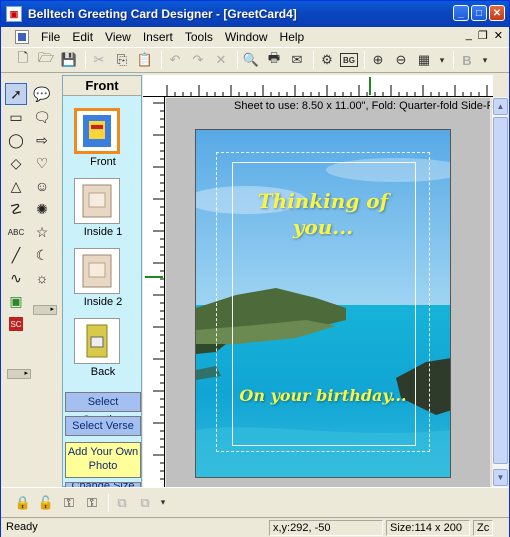 Image resolution: width=510 pixels, height=537 pixels. I want to click on select-greeting-button: Select Greeting, so click(103, 409).